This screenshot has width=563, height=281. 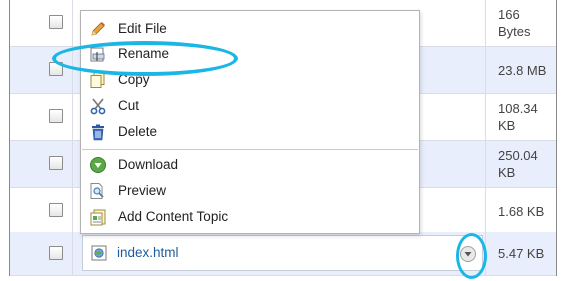 I want to click on menu-item-preview: Preview, so click(x=250, y=191).